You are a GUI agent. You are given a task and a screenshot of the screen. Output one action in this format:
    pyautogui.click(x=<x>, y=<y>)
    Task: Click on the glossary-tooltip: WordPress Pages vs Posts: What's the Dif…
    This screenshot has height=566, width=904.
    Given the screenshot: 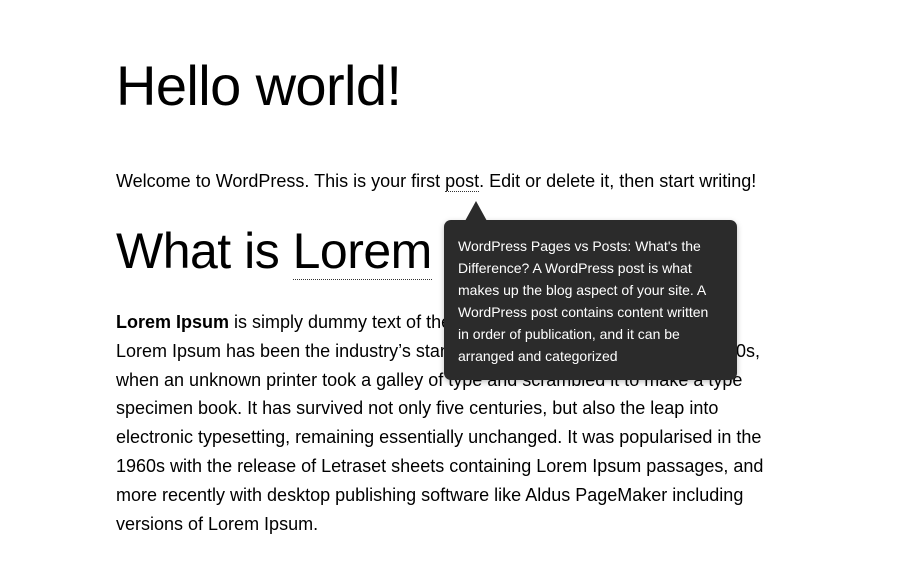 What is the action you would take?
    pyautogui.click(x=590, y=290)
    